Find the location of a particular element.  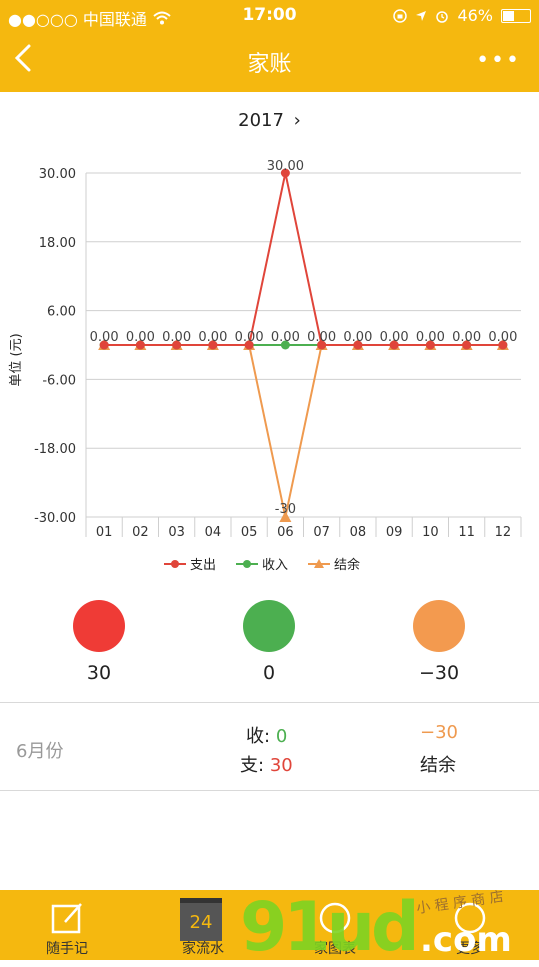

tab-quick-note: 随手记 is located at coordinates (67, 925).